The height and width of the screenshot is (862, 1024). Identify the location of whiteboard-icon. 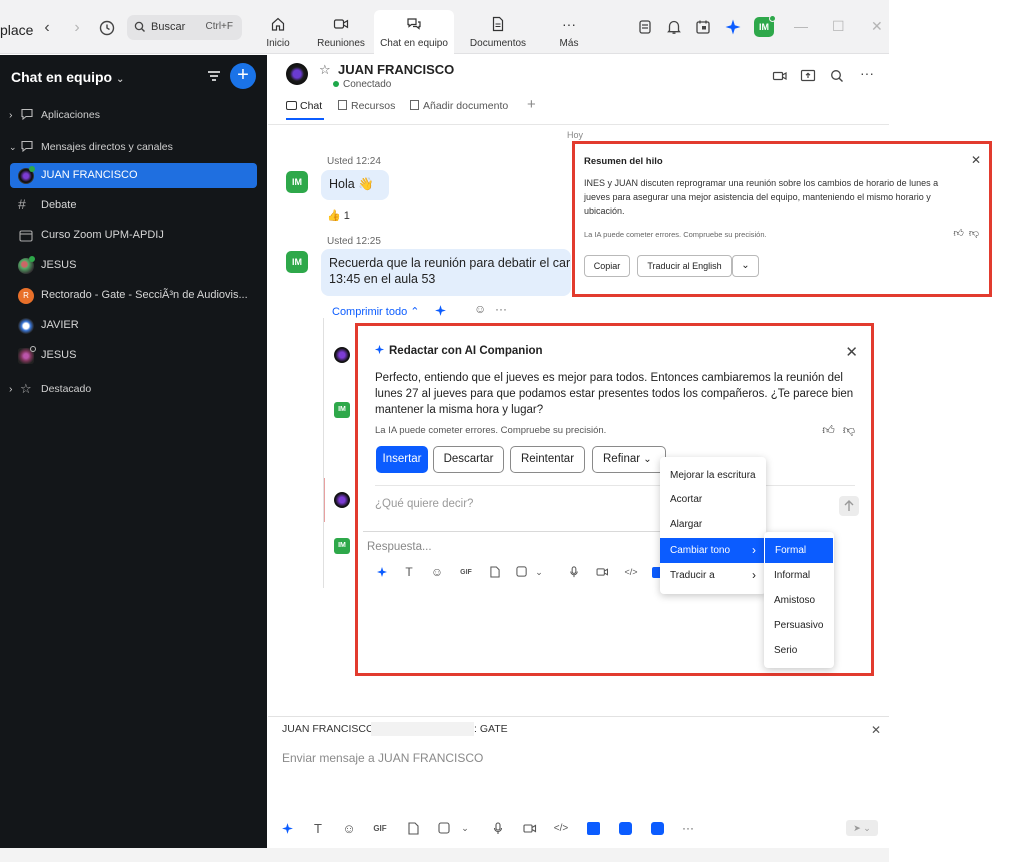
(645, 27).